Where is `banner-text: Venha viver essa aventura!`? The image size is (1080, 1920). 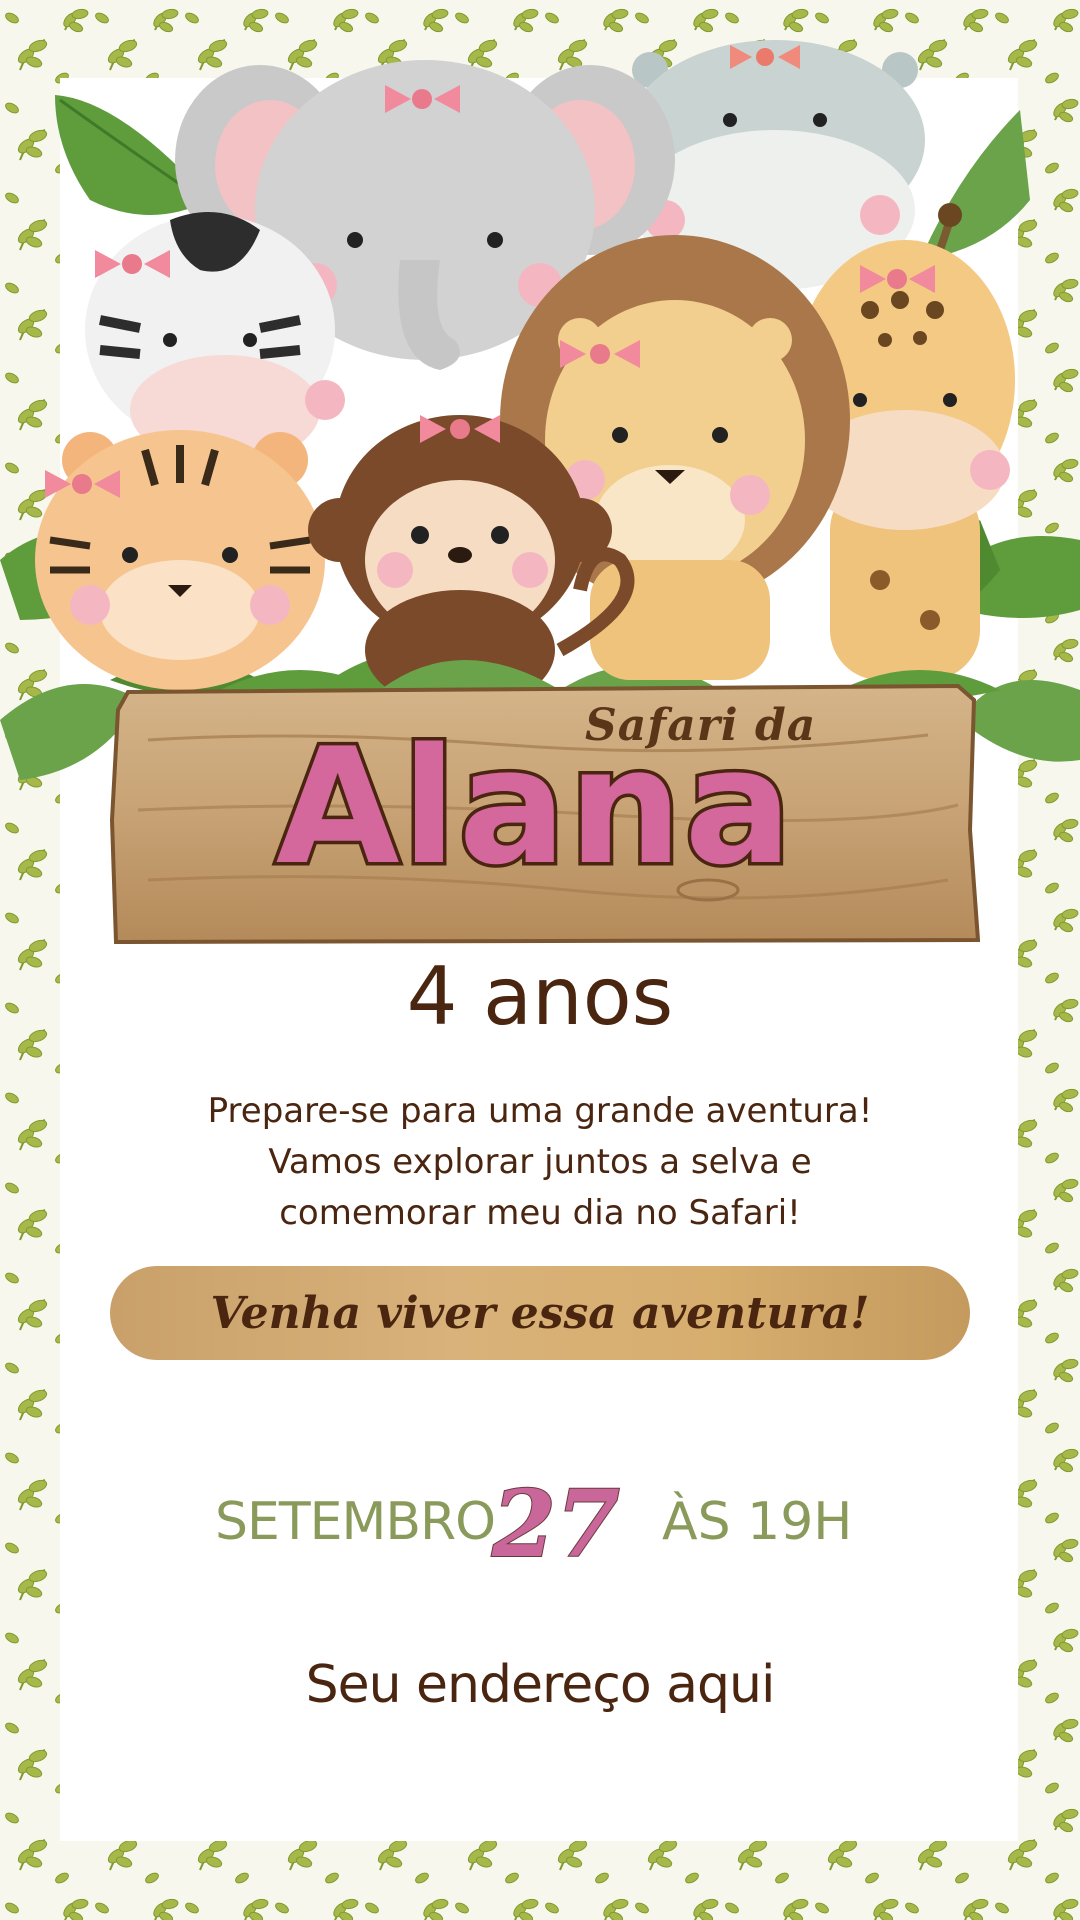 banner-text: Venha viver essa aventura! is located at coordinates (540, 1313).